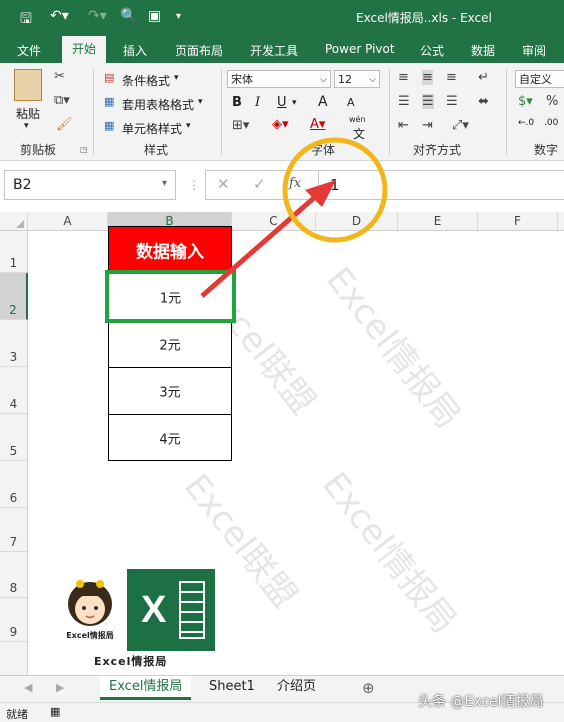  Describe the element at coordinates (131, 661) in the screenshot. I see `logo-caption: Excel情报局` at that location.